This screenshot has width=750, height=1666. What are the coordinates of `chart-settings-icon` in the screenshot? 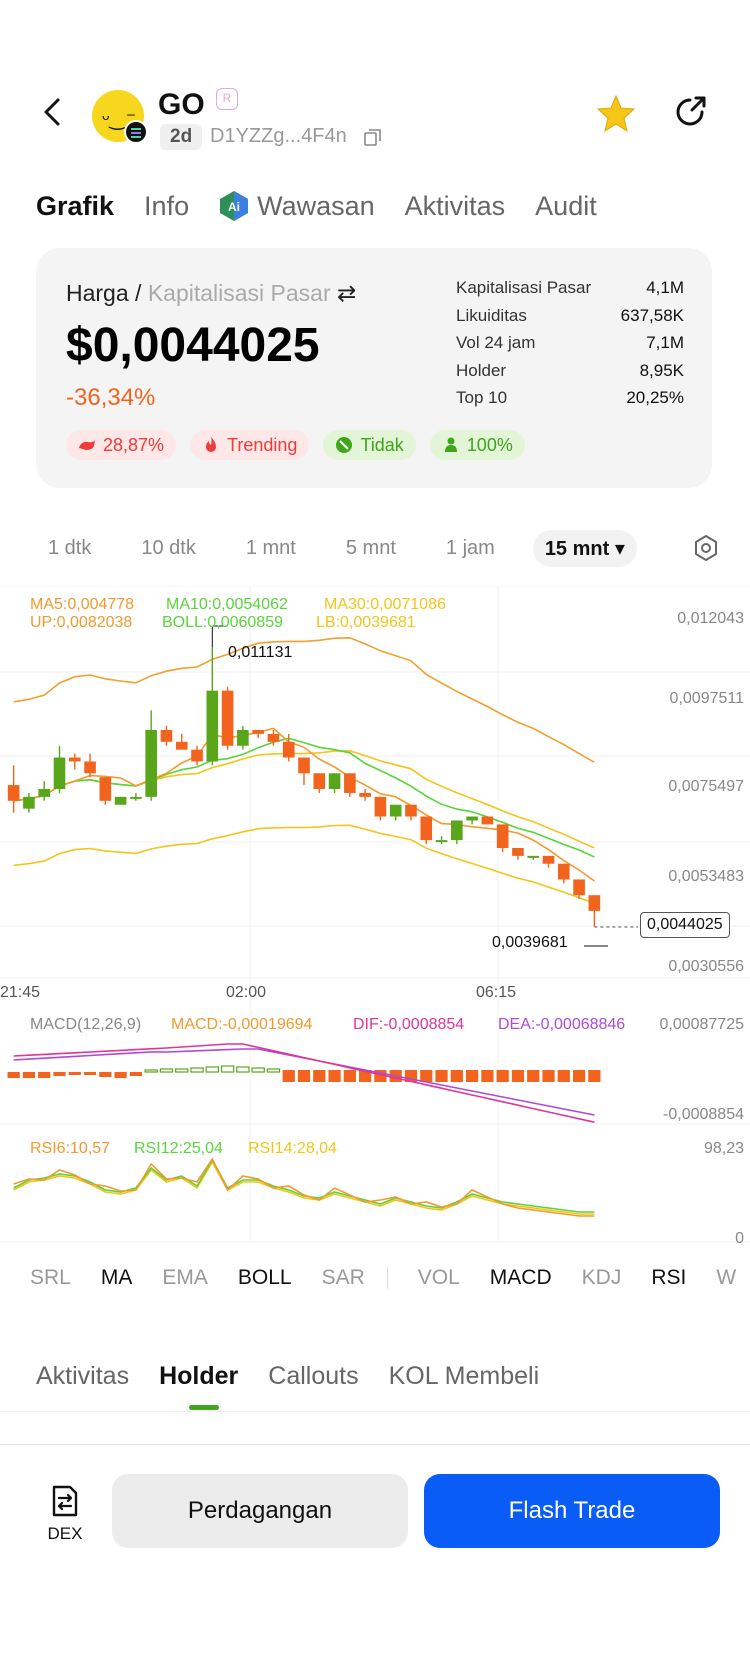 It's located at (706, 548).